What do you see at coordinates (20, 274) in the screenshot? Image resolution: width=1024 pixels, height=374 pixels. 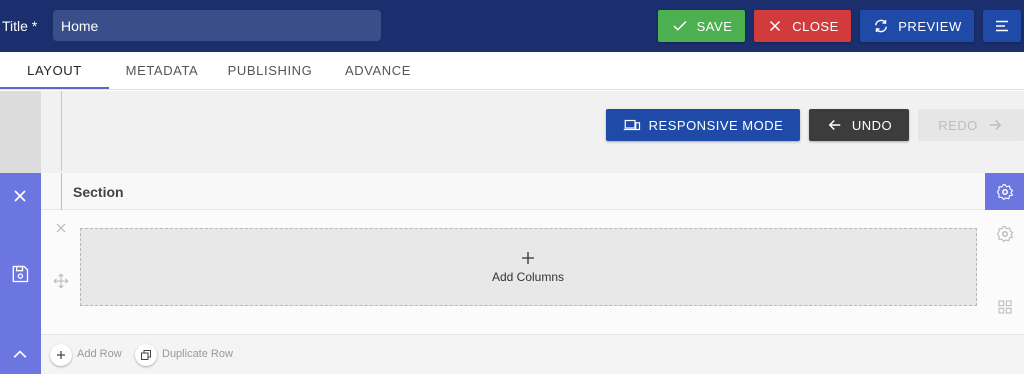 I see `save-icon` at bounding box center [20, 274].